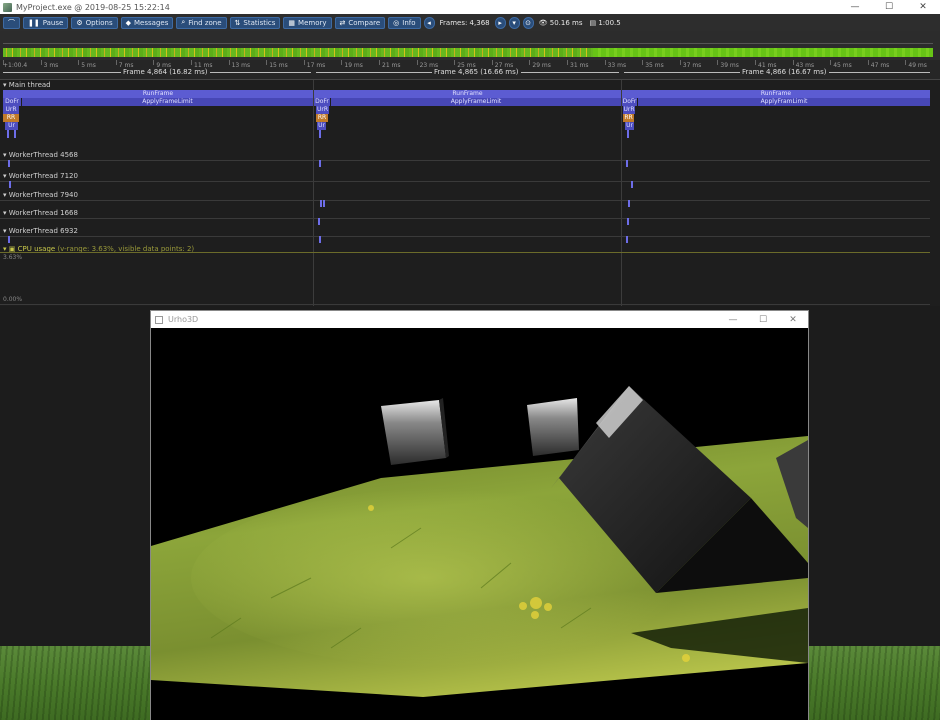 The image size is (940, 720). What do you see at coordinates (13, 257) in the screenshot?
I see `cpu-top-value: 3.63%` at bounding box center [13, 257].